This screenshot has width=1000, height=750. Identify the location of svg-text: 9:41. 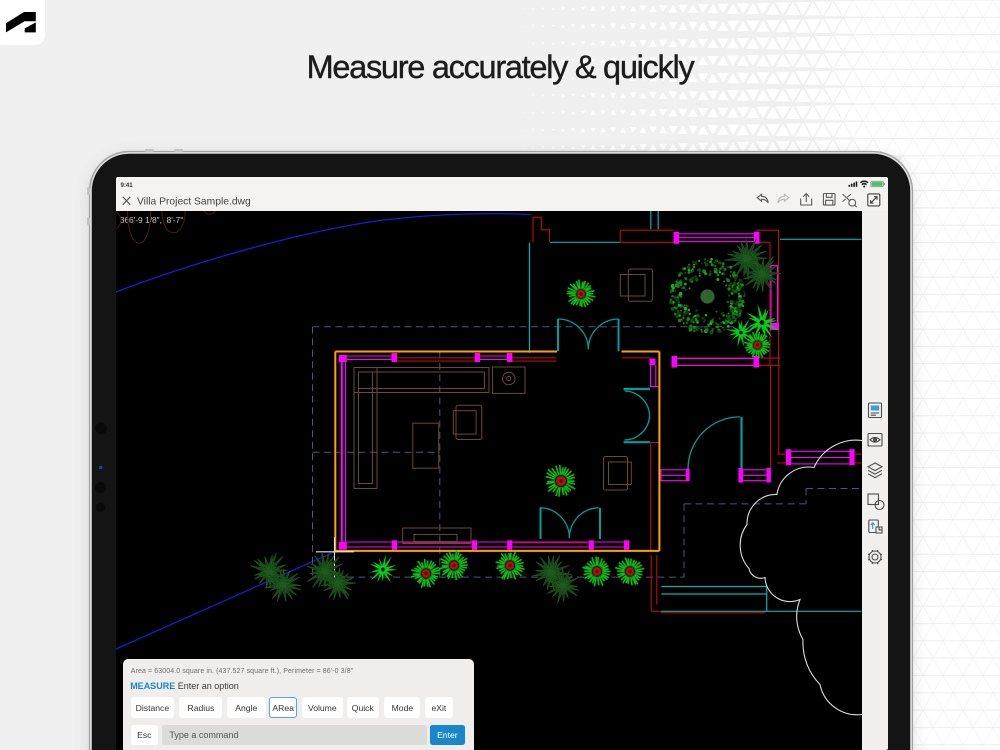
(127, 185).